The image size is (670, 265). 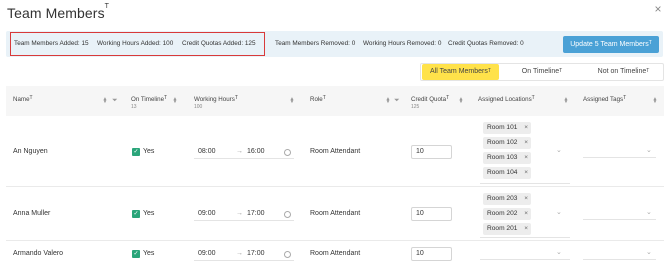 I want to click on page-title-text: Team Members, so click(x=56, y=13).